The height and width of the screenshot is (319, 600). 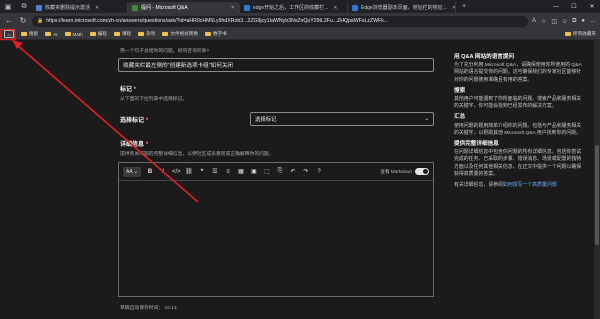 What do you see at coordinates (460, 117) in the screenshot?
I see `sidebar-heading: 汇总` at bounding box center [460, 117].